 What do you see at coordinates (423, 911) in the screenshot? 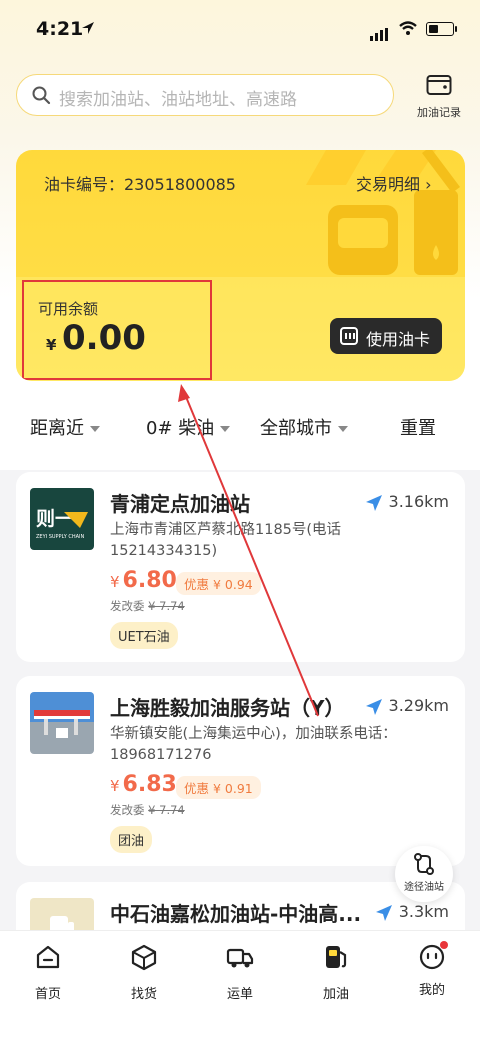
I see `station-distance-value: 3.3km` at bounding box center [423, 911].